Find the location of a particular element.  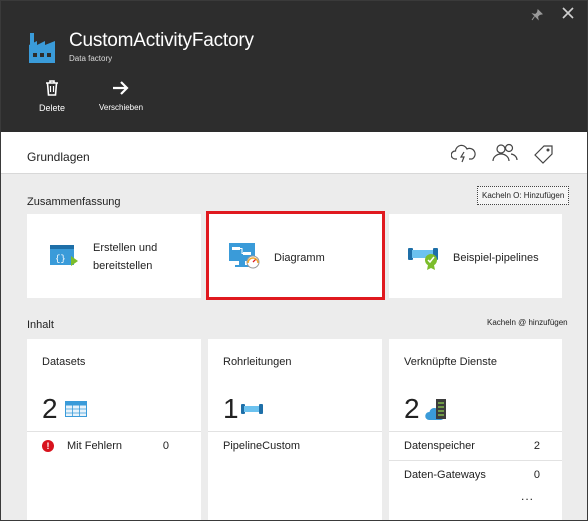

datastores-row: Datenspeicher 2 is located at coordinates (475, 445).